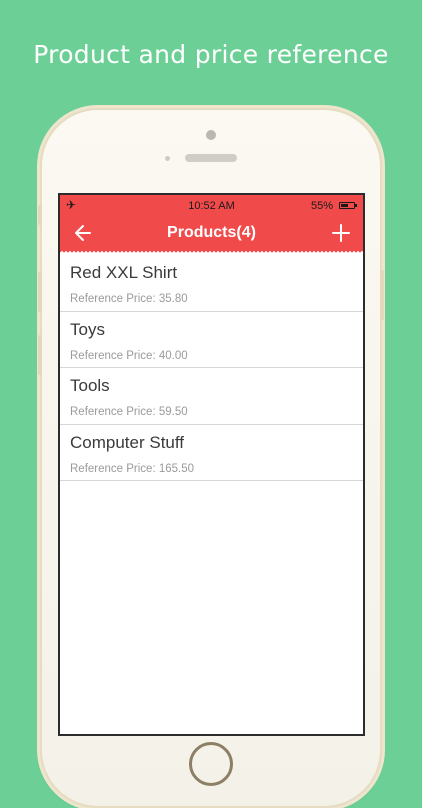 The width and height of the screenshot is (422, 808). What do you see at coordinates (40, 355) in the screenshot?
I see `volume-down-button` at bounding box center [40, 355].